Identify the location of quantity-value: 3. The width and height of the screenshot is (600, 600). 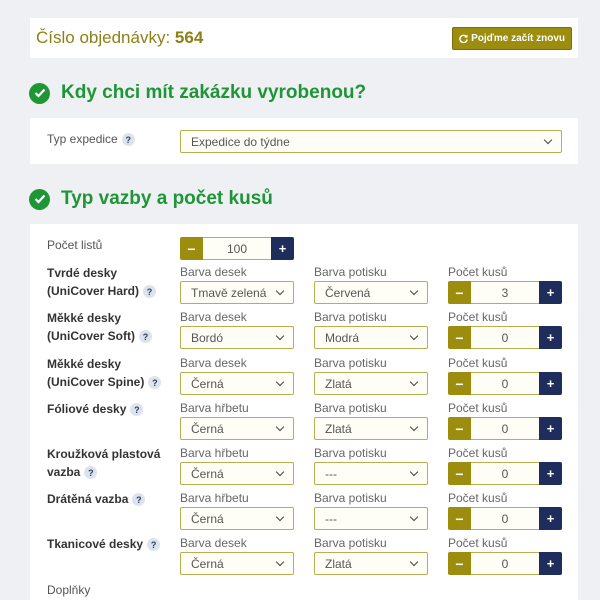
(505, 292).